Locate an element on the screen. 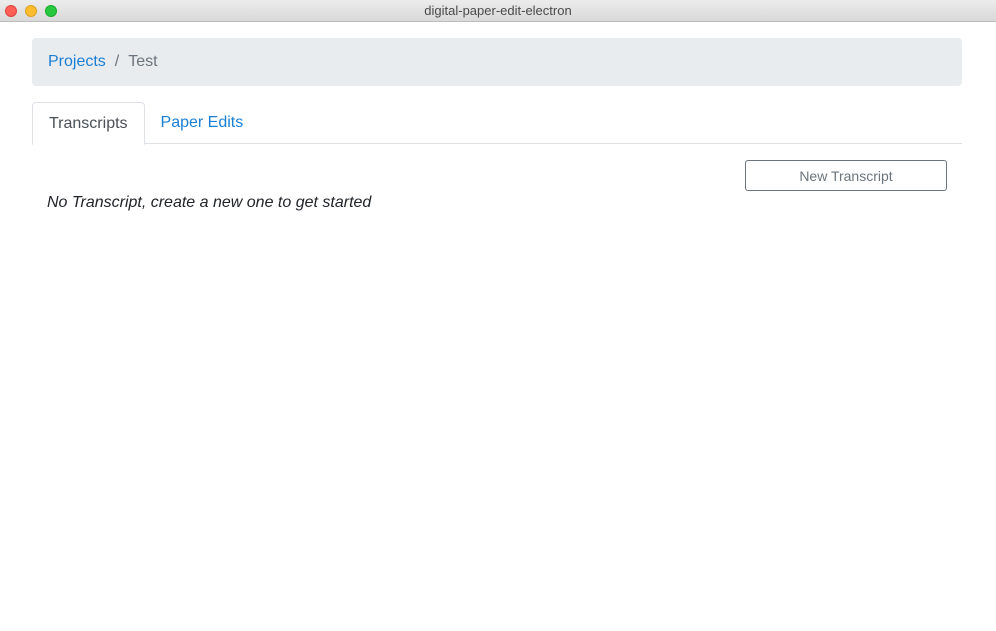 Image resolution: width=996 pixels, height=631 pixels. tab-bar: Transcripts Paper Edits is located at coordinates (497, 123).